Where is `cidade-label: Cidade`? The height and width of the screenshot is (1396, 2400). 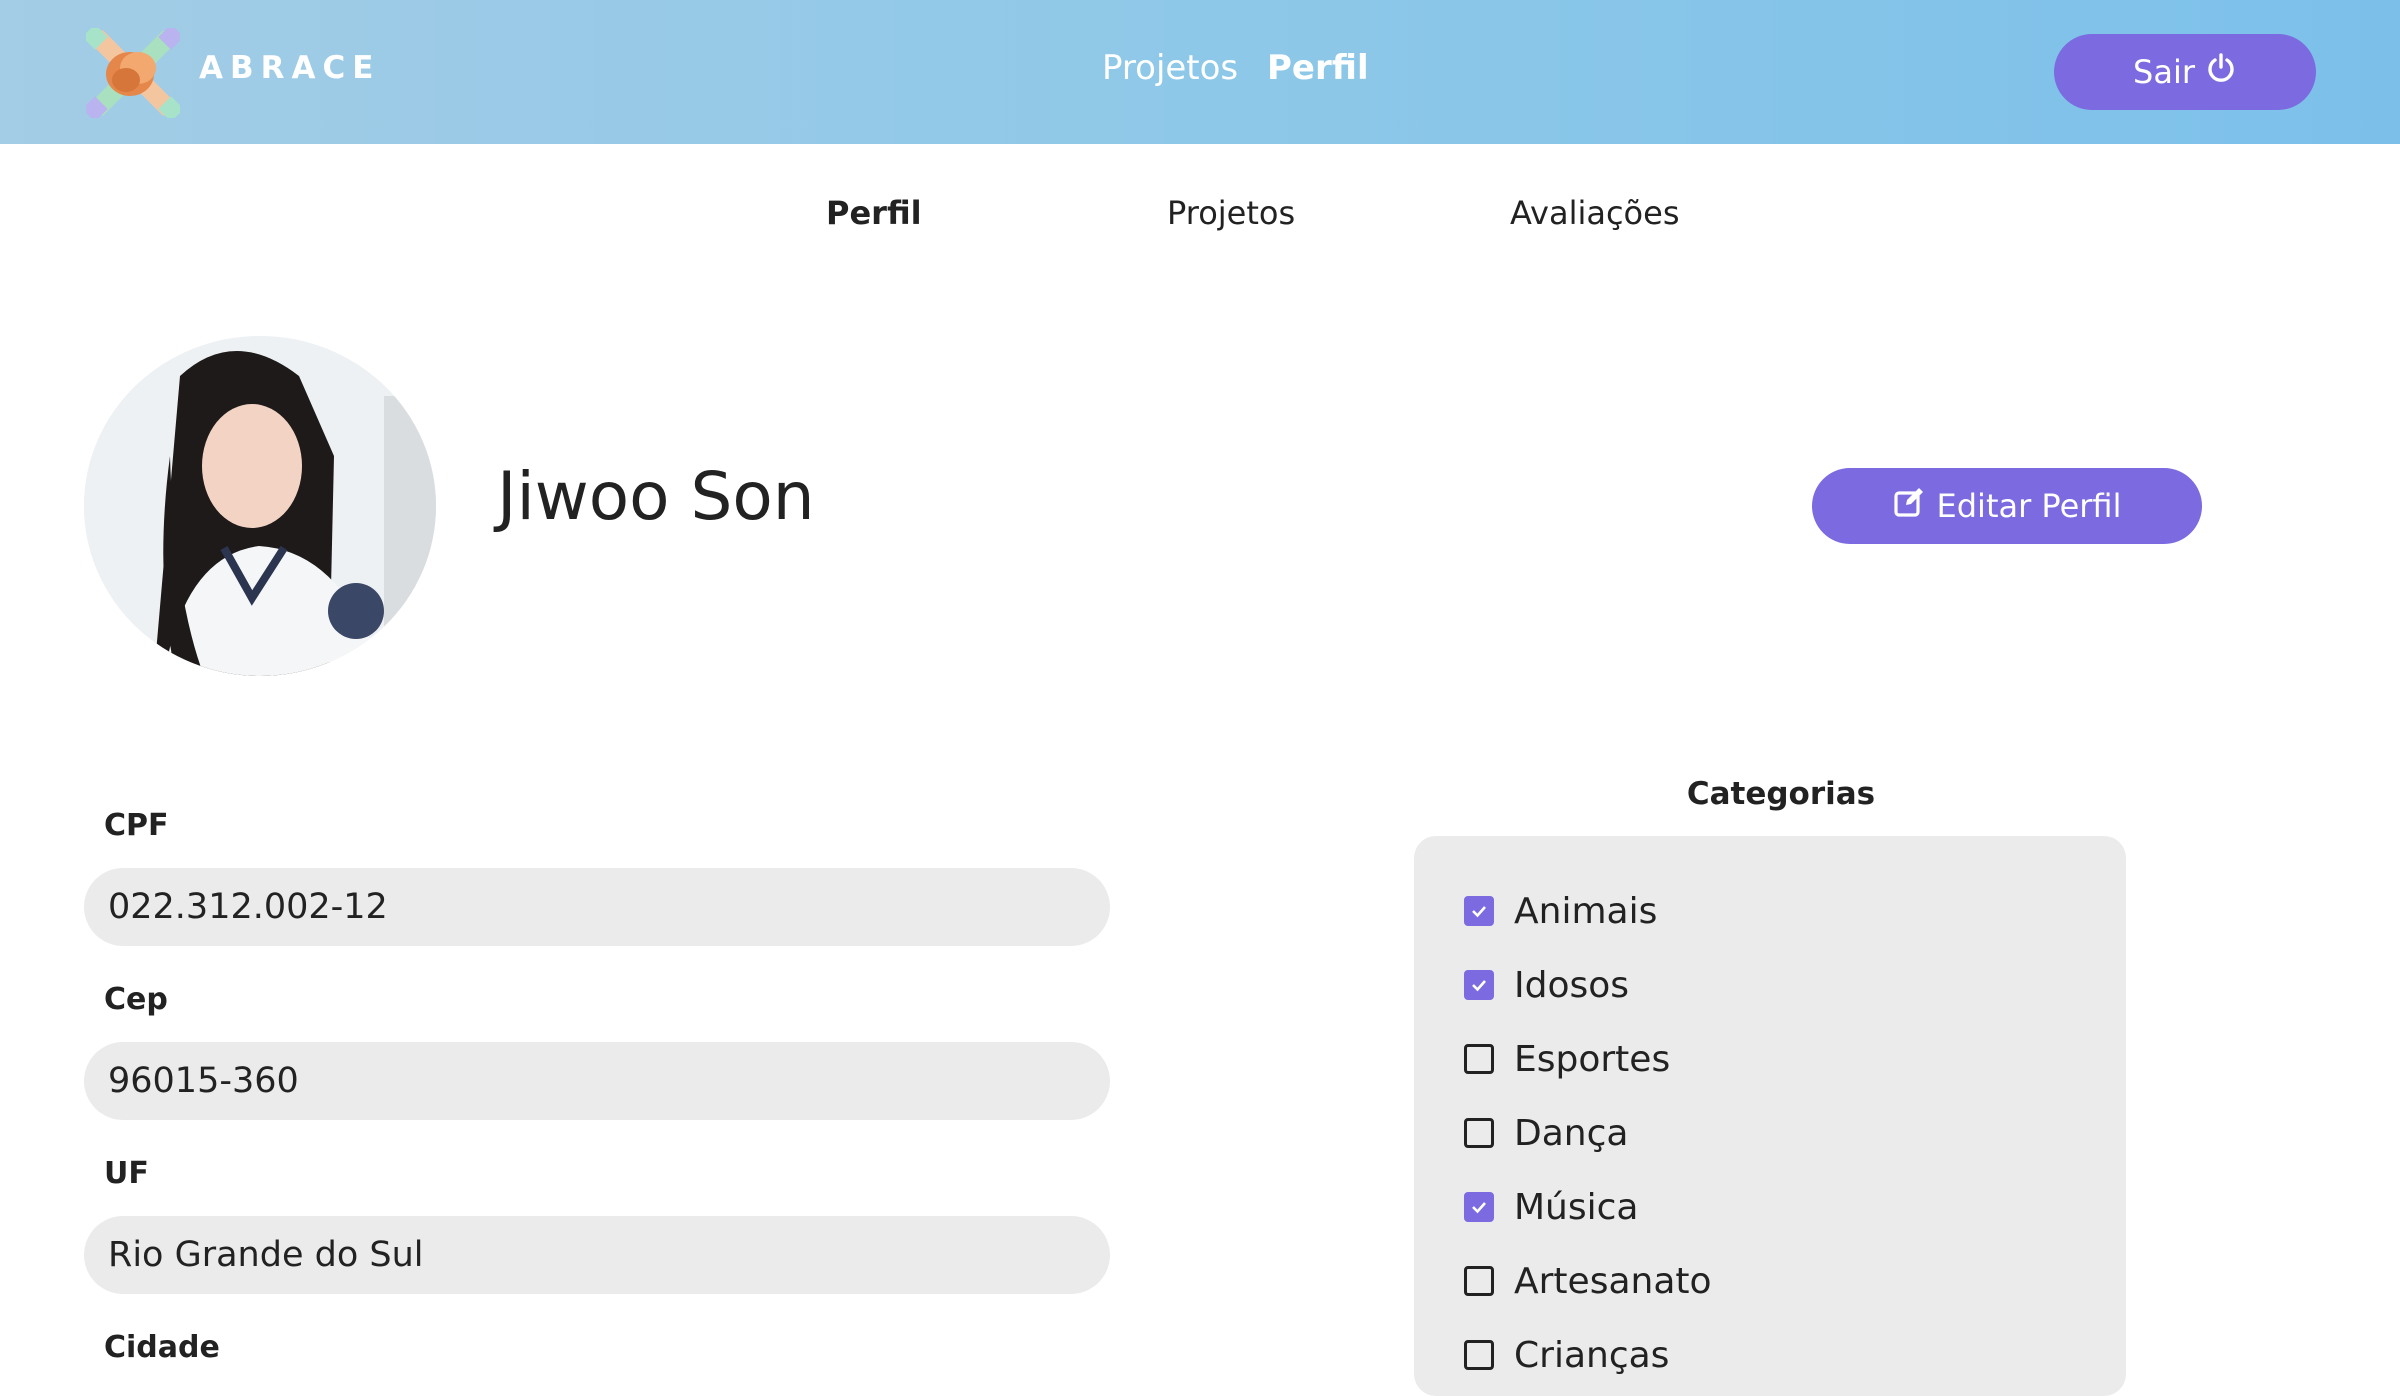 cidade-label: Cidade is located at coordinates (162, 1347).